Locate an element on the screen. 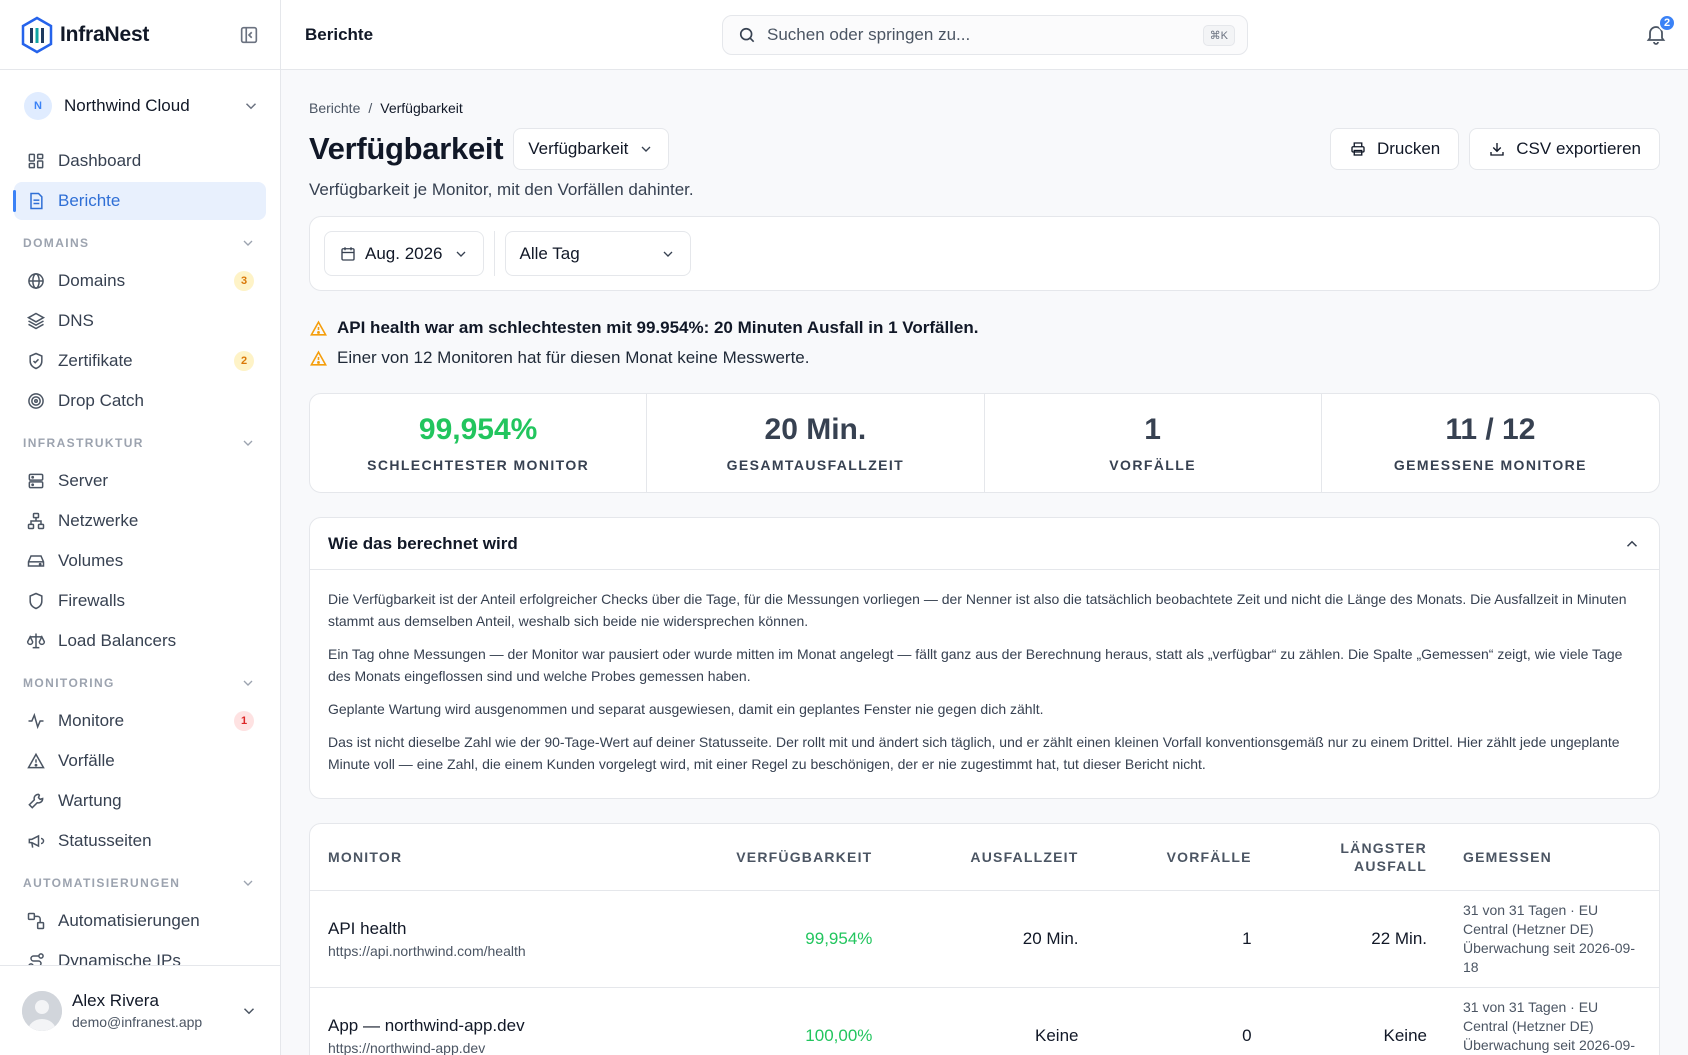 The height and width of the screenshot is (1055, 1688). chevron-up-icon is located at coordinates (1632, 543).